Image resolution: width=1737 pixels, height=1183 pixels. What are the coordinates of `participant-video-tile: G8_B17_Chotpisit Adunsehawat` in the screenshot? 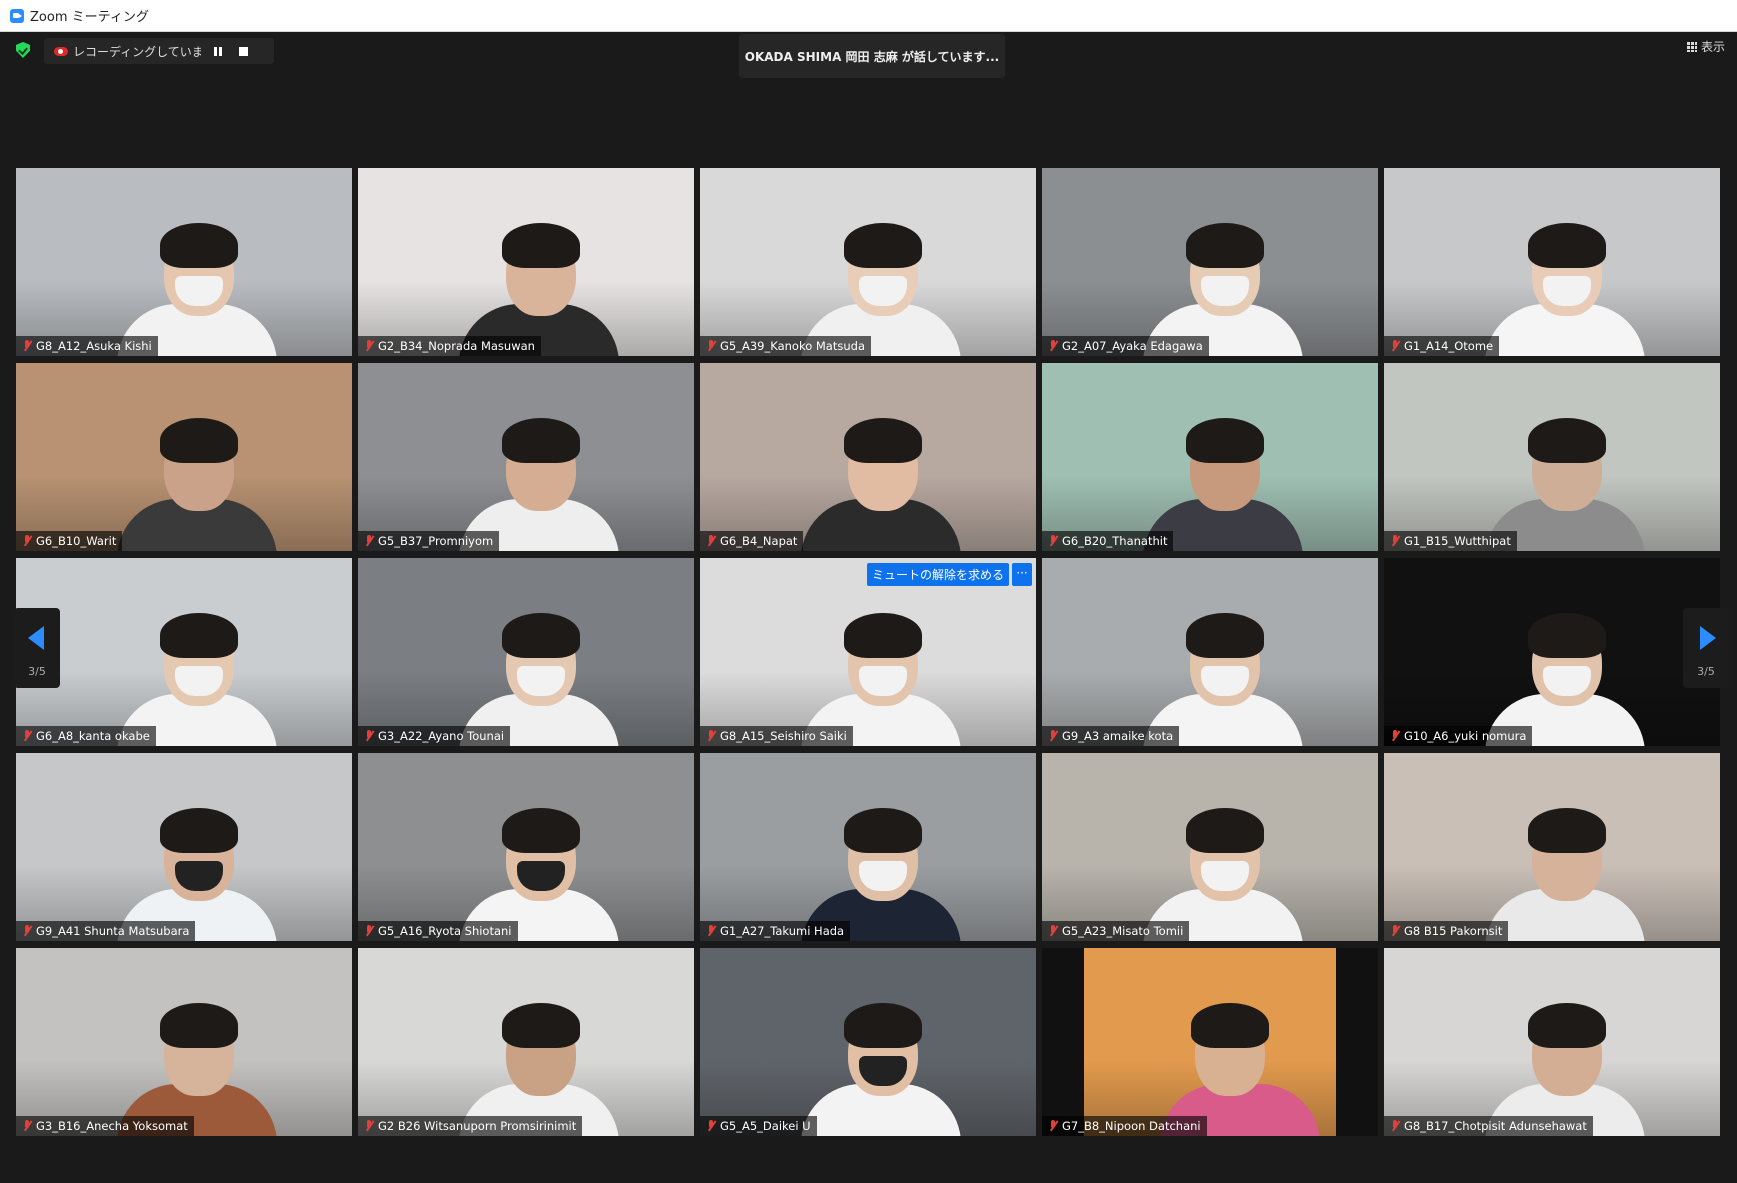 It's located at (1552, 1042).